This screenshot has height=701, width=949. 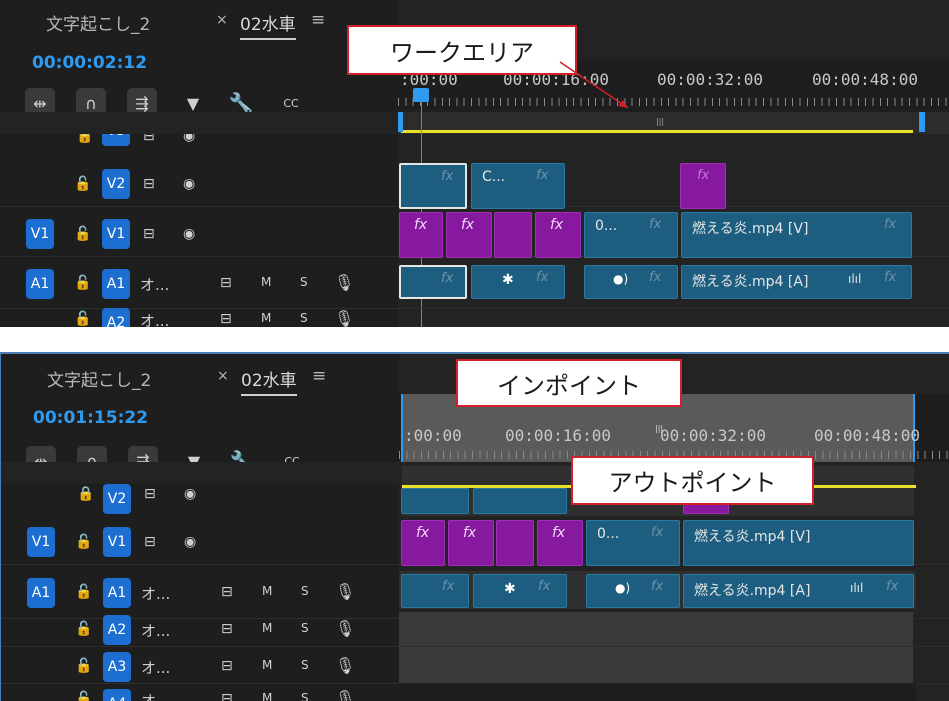 What do you see at coordinates (475, 692) in the screenshot?
I see `track-row-a4: 🔓 A4 オ ⊟ M S 🎙` at bounding box center [475, 692].